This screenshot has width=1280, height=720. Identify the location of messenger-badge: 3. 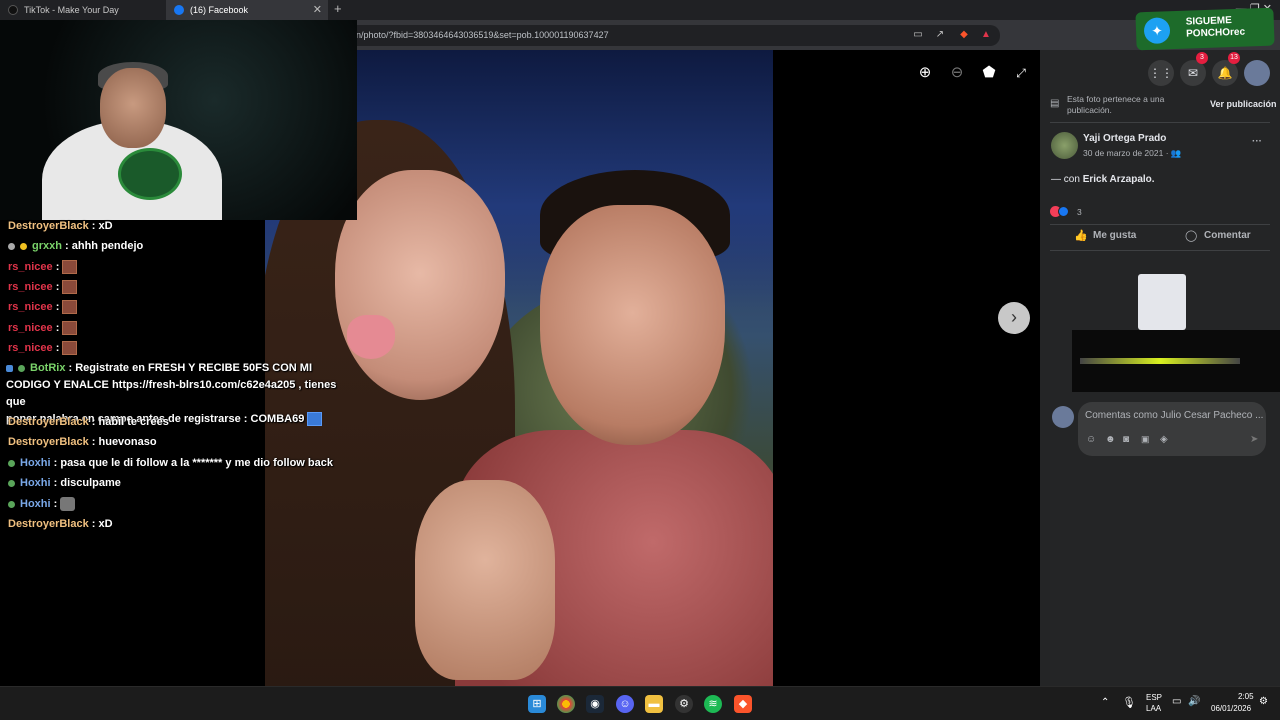
(1202, 58).